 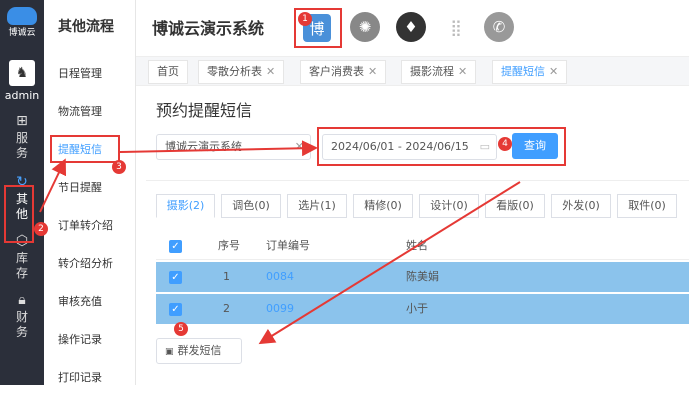 What do you see at coordinates (505, 144) in the screenshot?
I see `step-badge-4: 4` at bounding box center [505, 144].